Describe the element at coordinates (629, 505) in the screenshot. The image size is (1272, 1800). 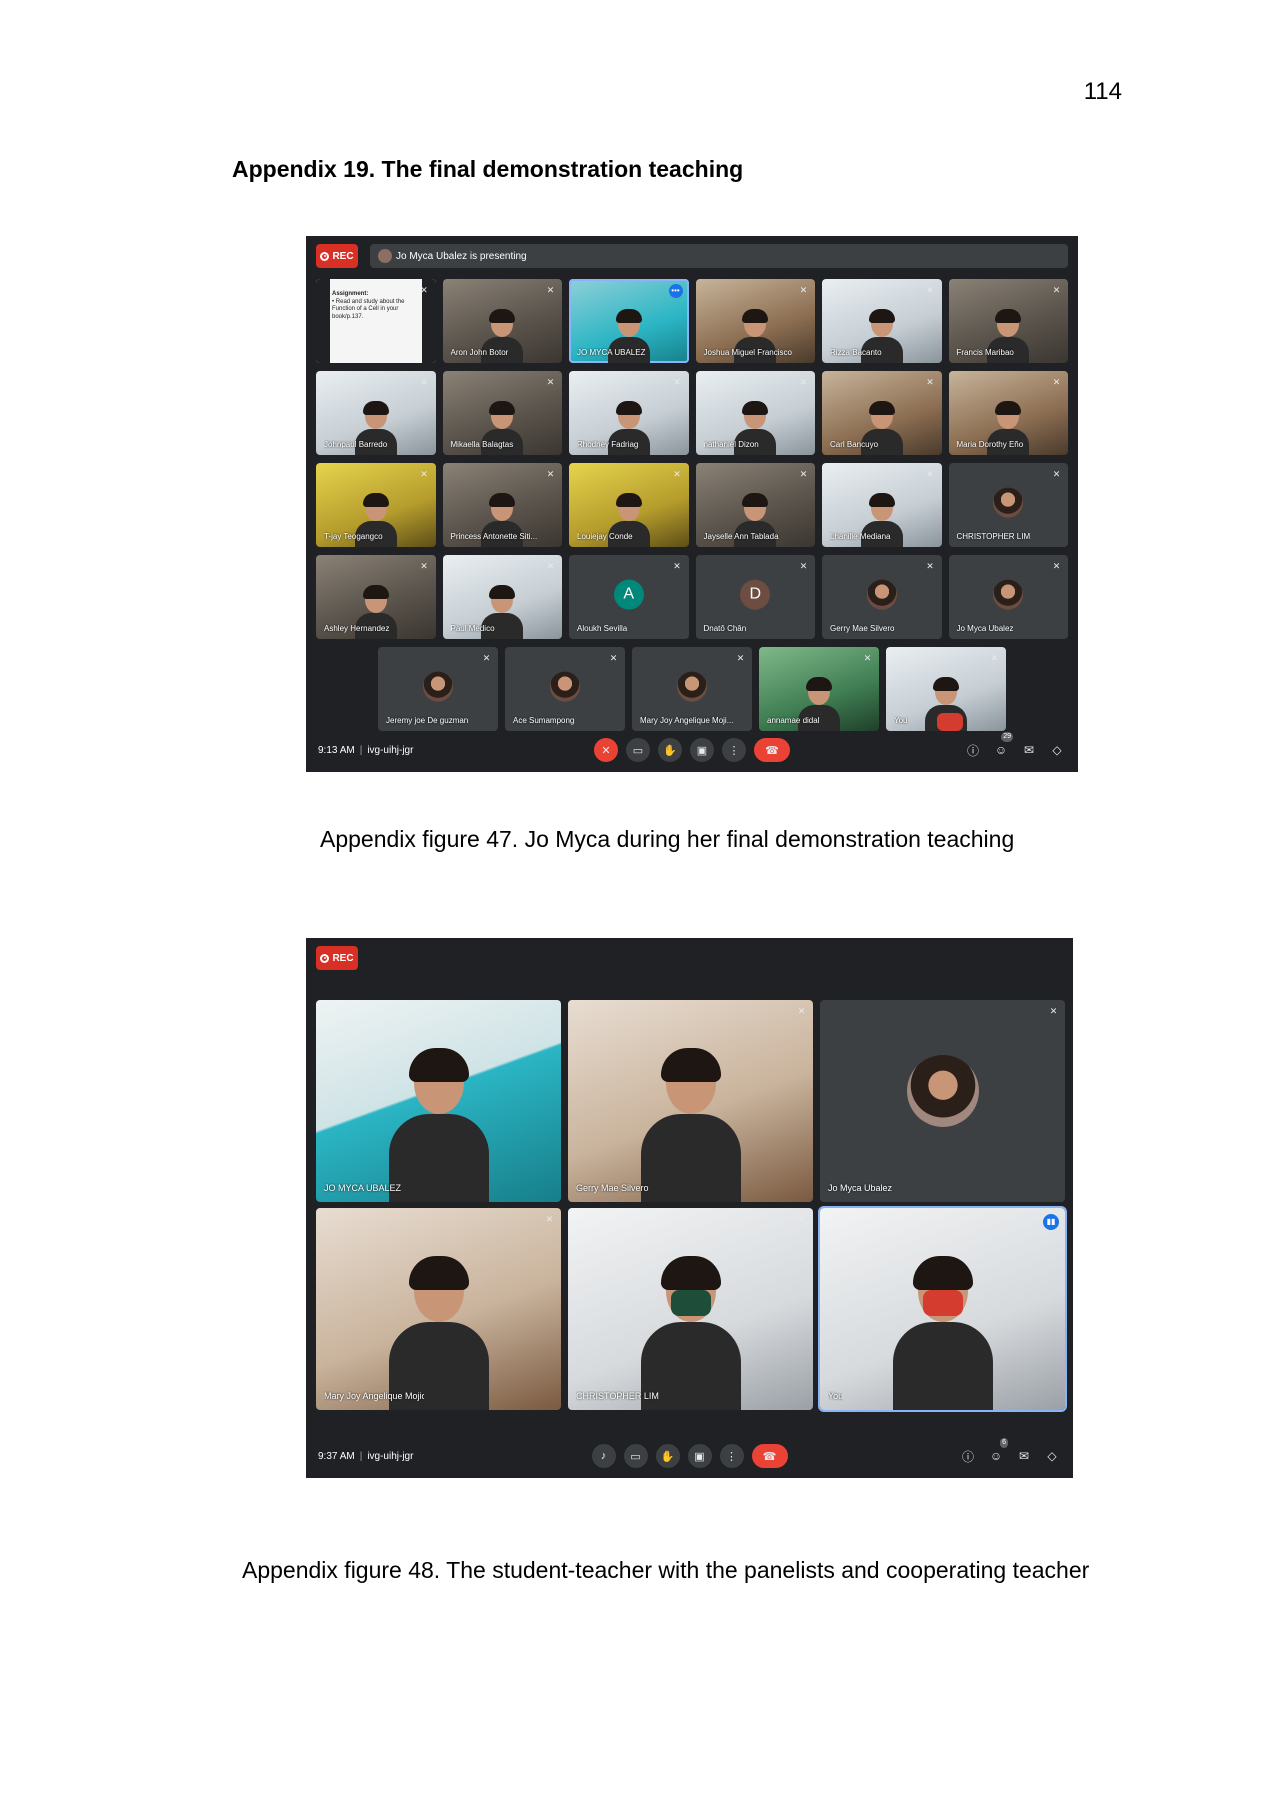
I see `participant-tile: ✕ Louiejay Conde` at that location.